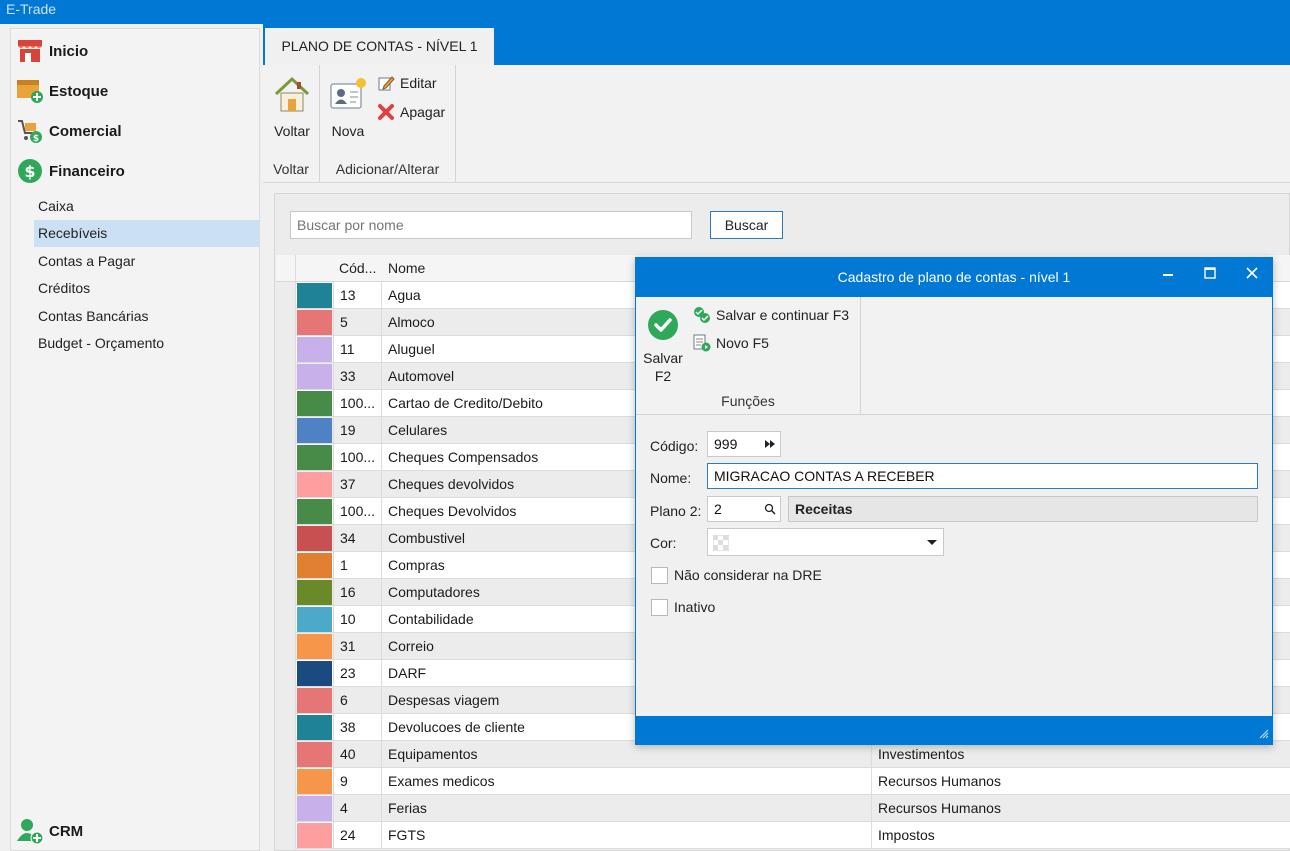 This screenshot has height=851, width=1290. I want to click on tab-strip: PLANO DE CONTAS - NÍVEL 1, so click(776, 44).